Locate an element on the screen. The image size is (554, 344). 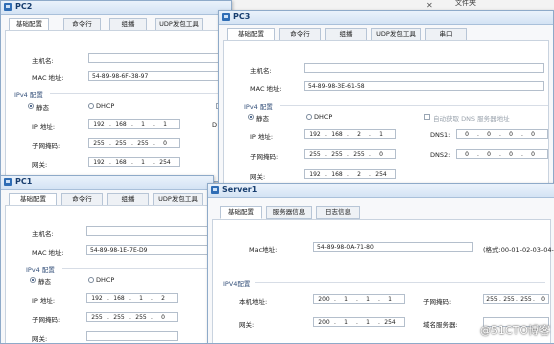
server-icon is located at coordinates (215, 190).